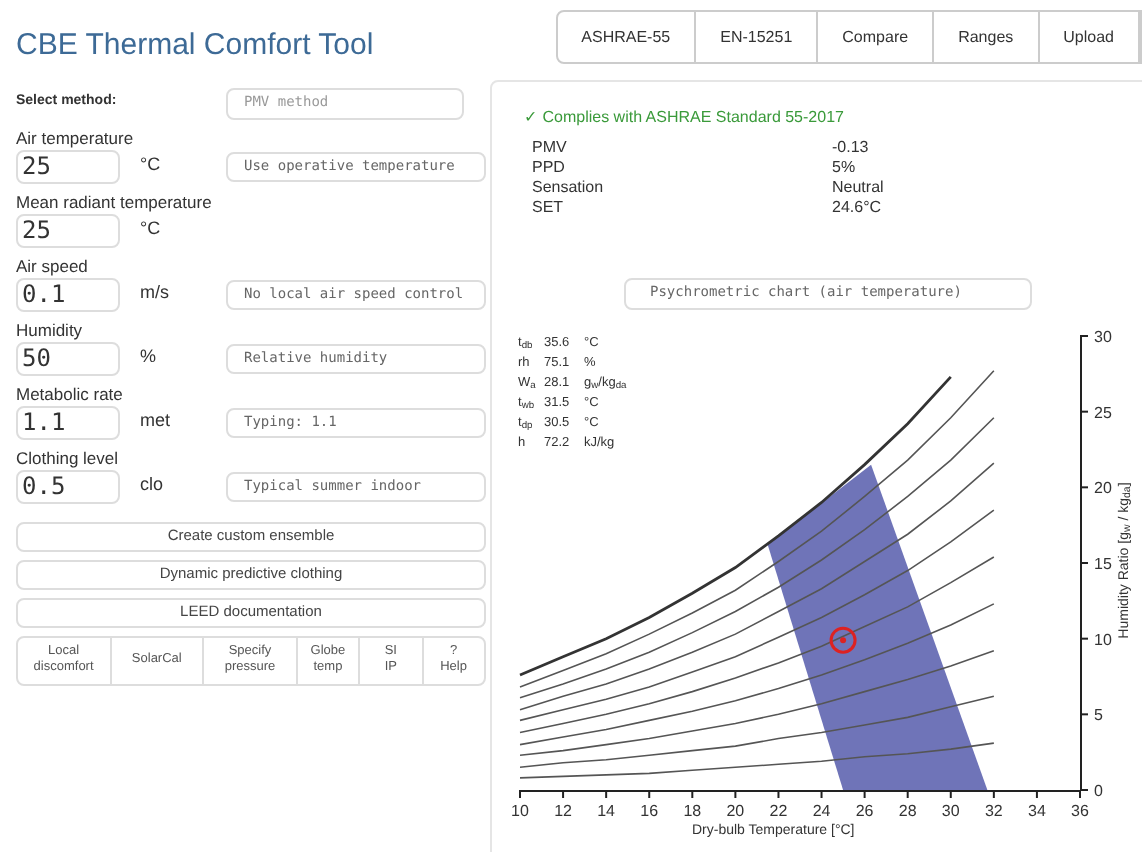 This screenshot has height=852, width=1142. Describe the element at coordinates (1080, 810) in the screenshot. I see `x-tick-label: 36` at that location.